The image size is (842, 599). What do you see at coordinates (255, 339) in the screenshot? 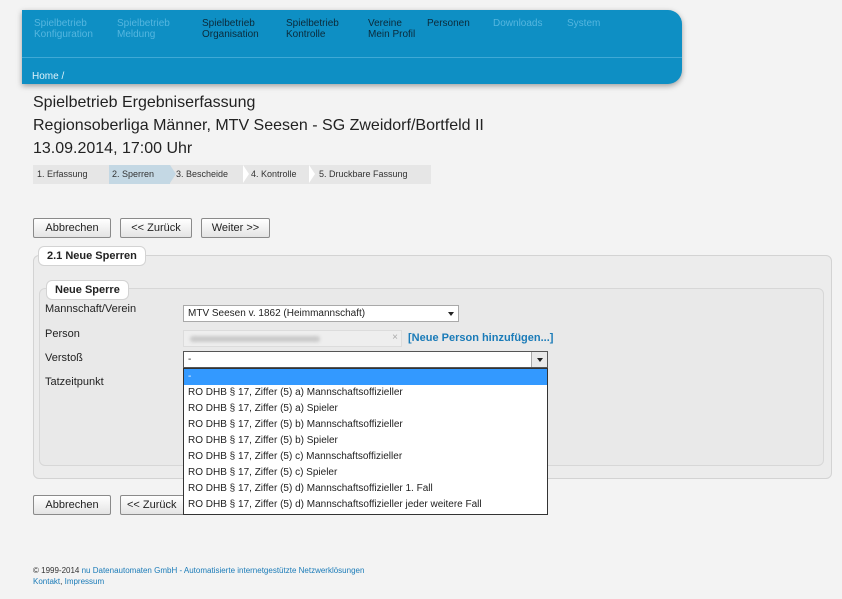
I see `redacted-person-name` at bounding box center [255, 339].